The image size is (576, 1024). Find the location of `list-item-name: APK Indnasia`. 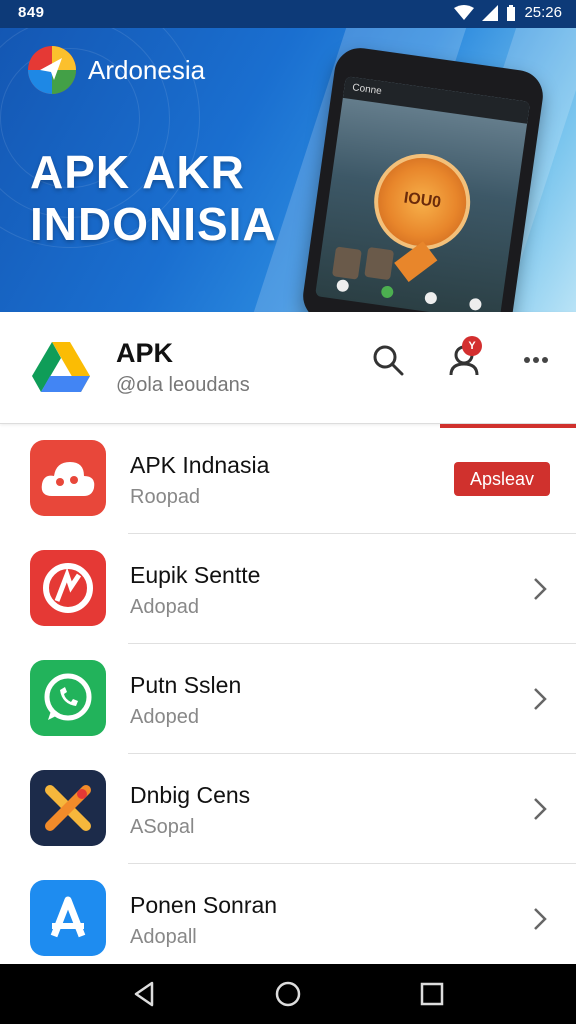

list-item-name: APK Indnasia is located at coordinates (200, 465).